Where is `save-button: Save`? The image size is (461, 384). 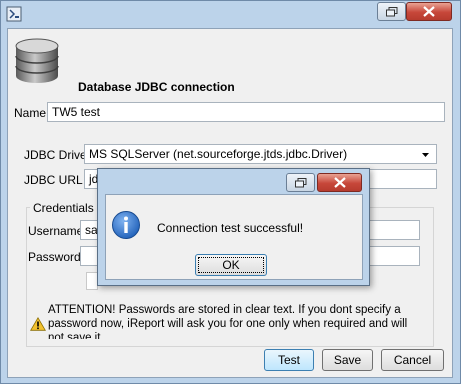 save-button: Save is located at coordinates (347, 360).